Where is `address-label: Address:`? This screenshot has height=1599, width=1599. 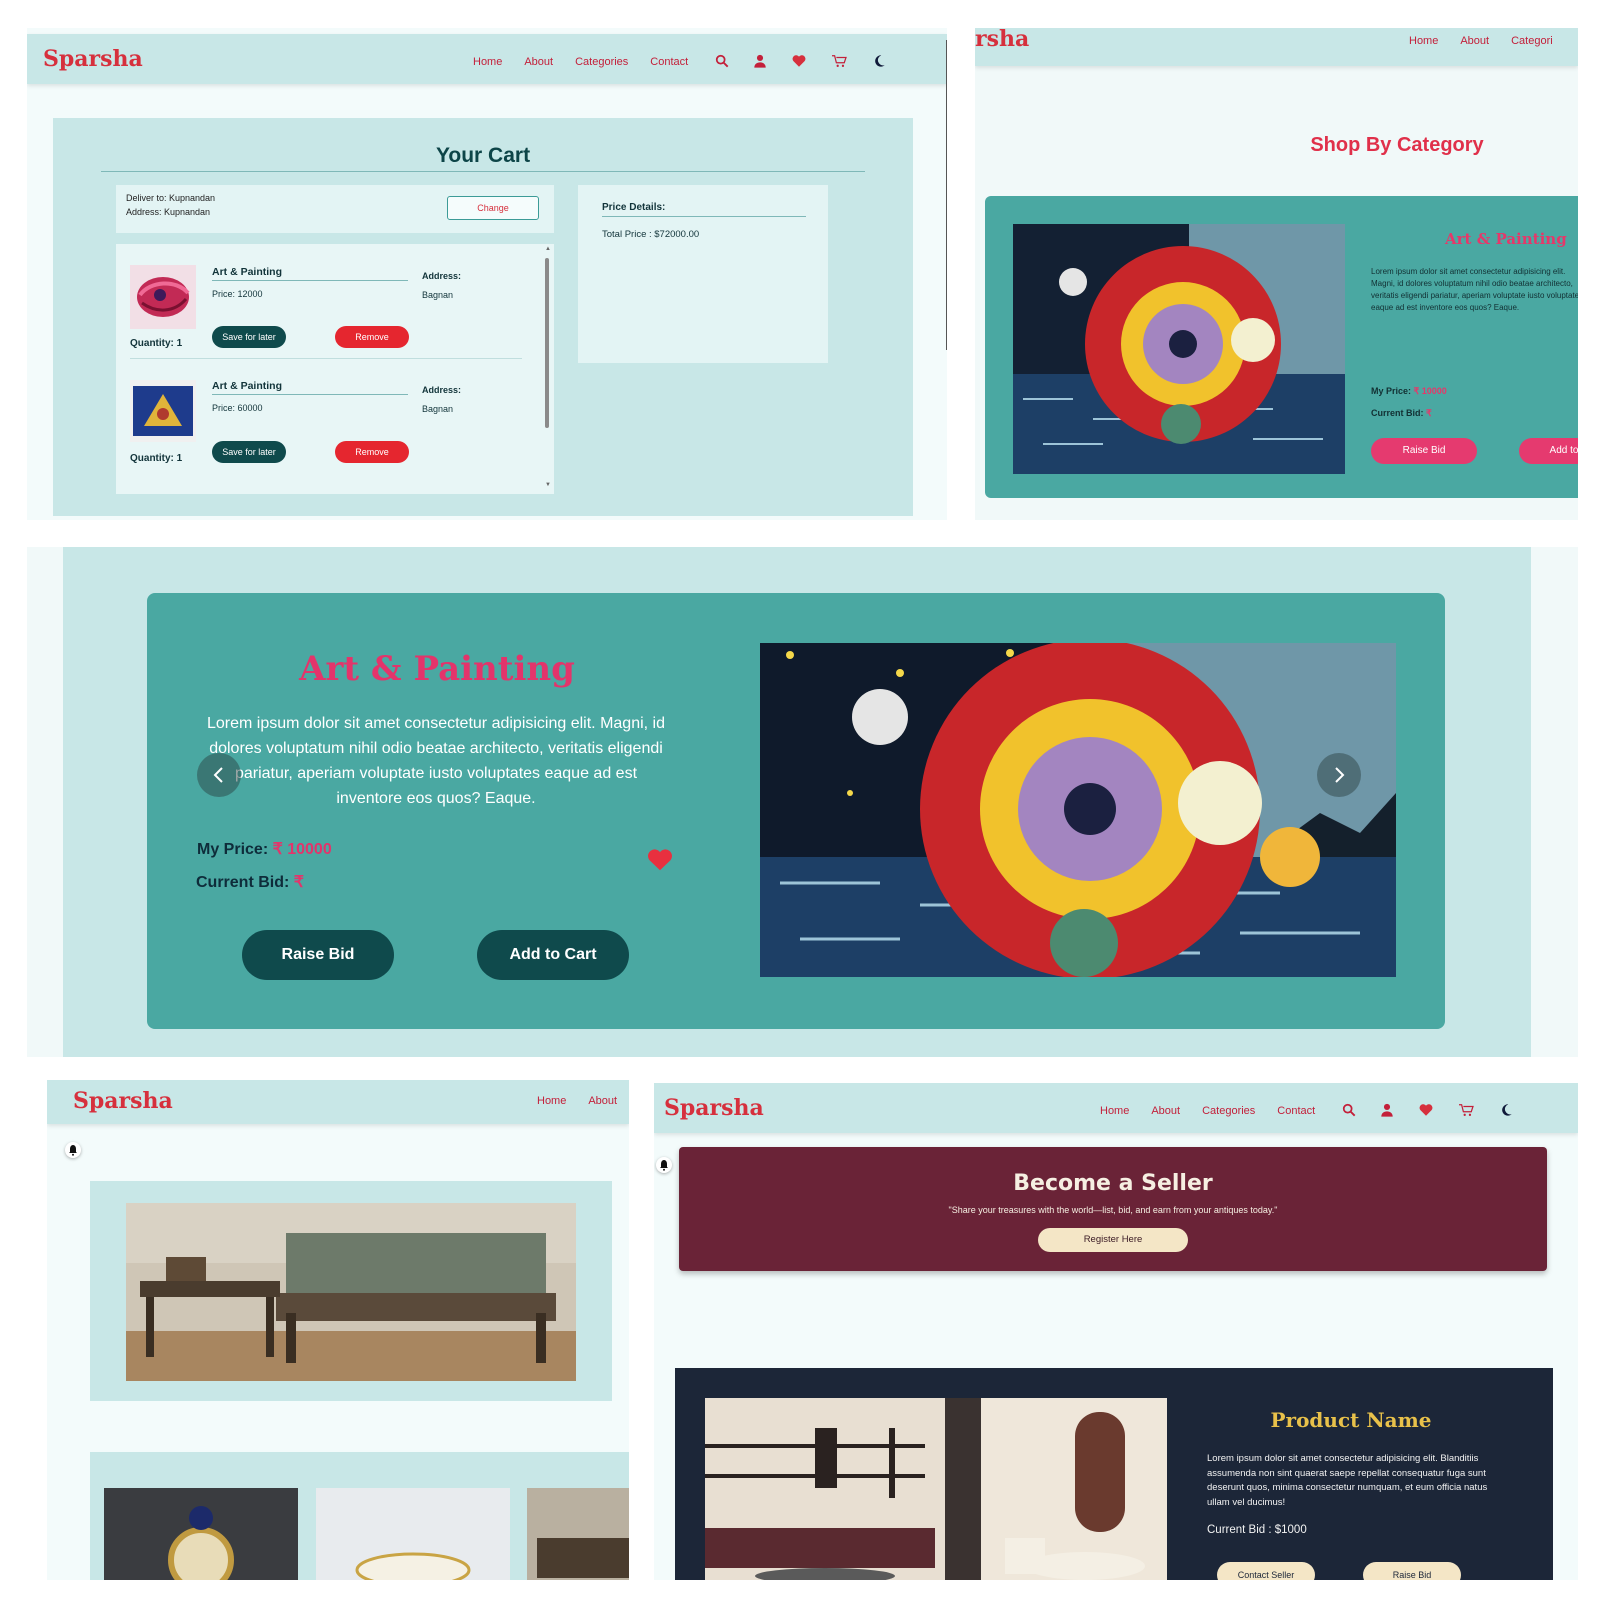 address-label: Address: is located at coordinates (442, 276).